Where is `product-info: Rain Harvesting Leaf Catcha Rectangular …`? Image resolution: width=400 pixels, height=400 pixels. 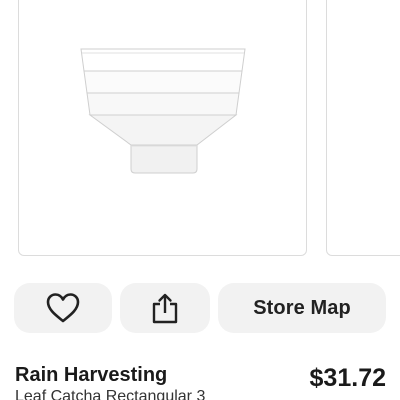 product-info: Rain Harvesting Leaf Catcha Rectangular … is located at coordinates (200, 380).